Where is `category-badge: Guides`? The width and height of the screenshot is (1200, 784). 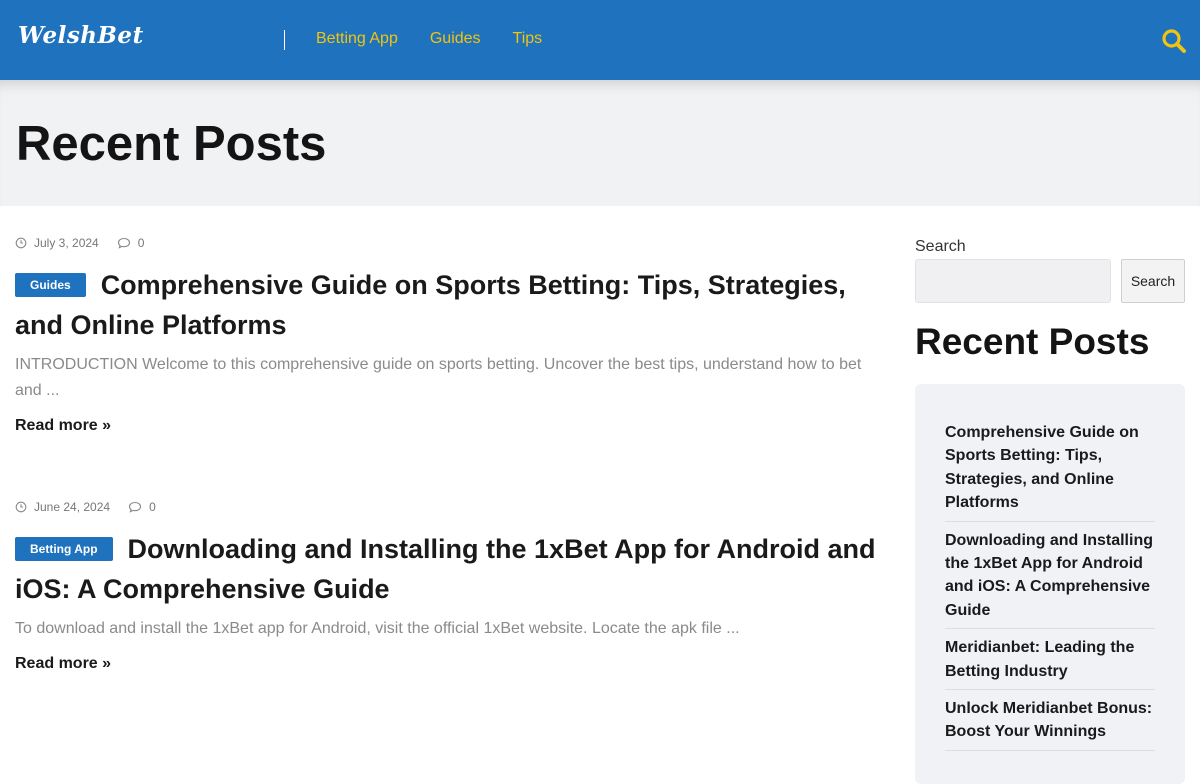
category-badge: Guides is located at coordinates (50, 285).